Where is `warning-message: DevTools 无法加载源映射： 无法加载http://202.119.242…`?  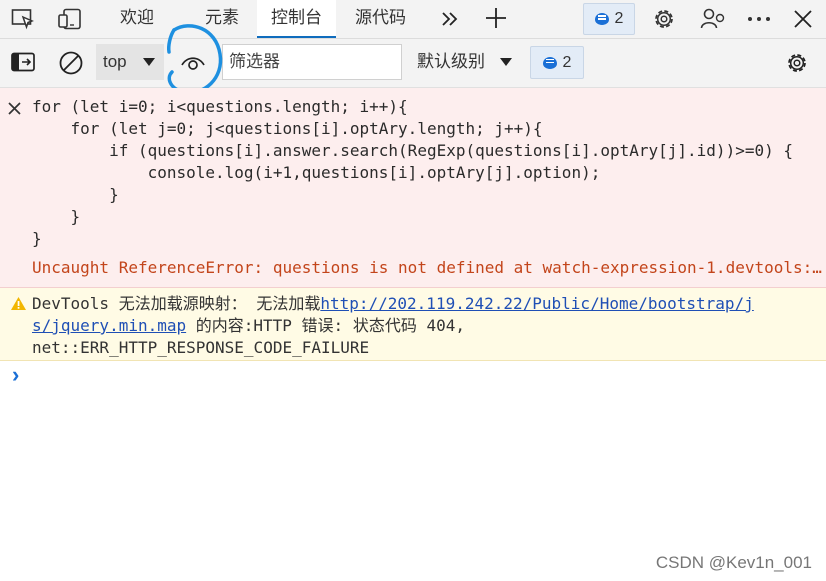 warning-message: DevTools 无法加载源映射： 无法加载http://202.119.242… is located at coordinates (413, 324).